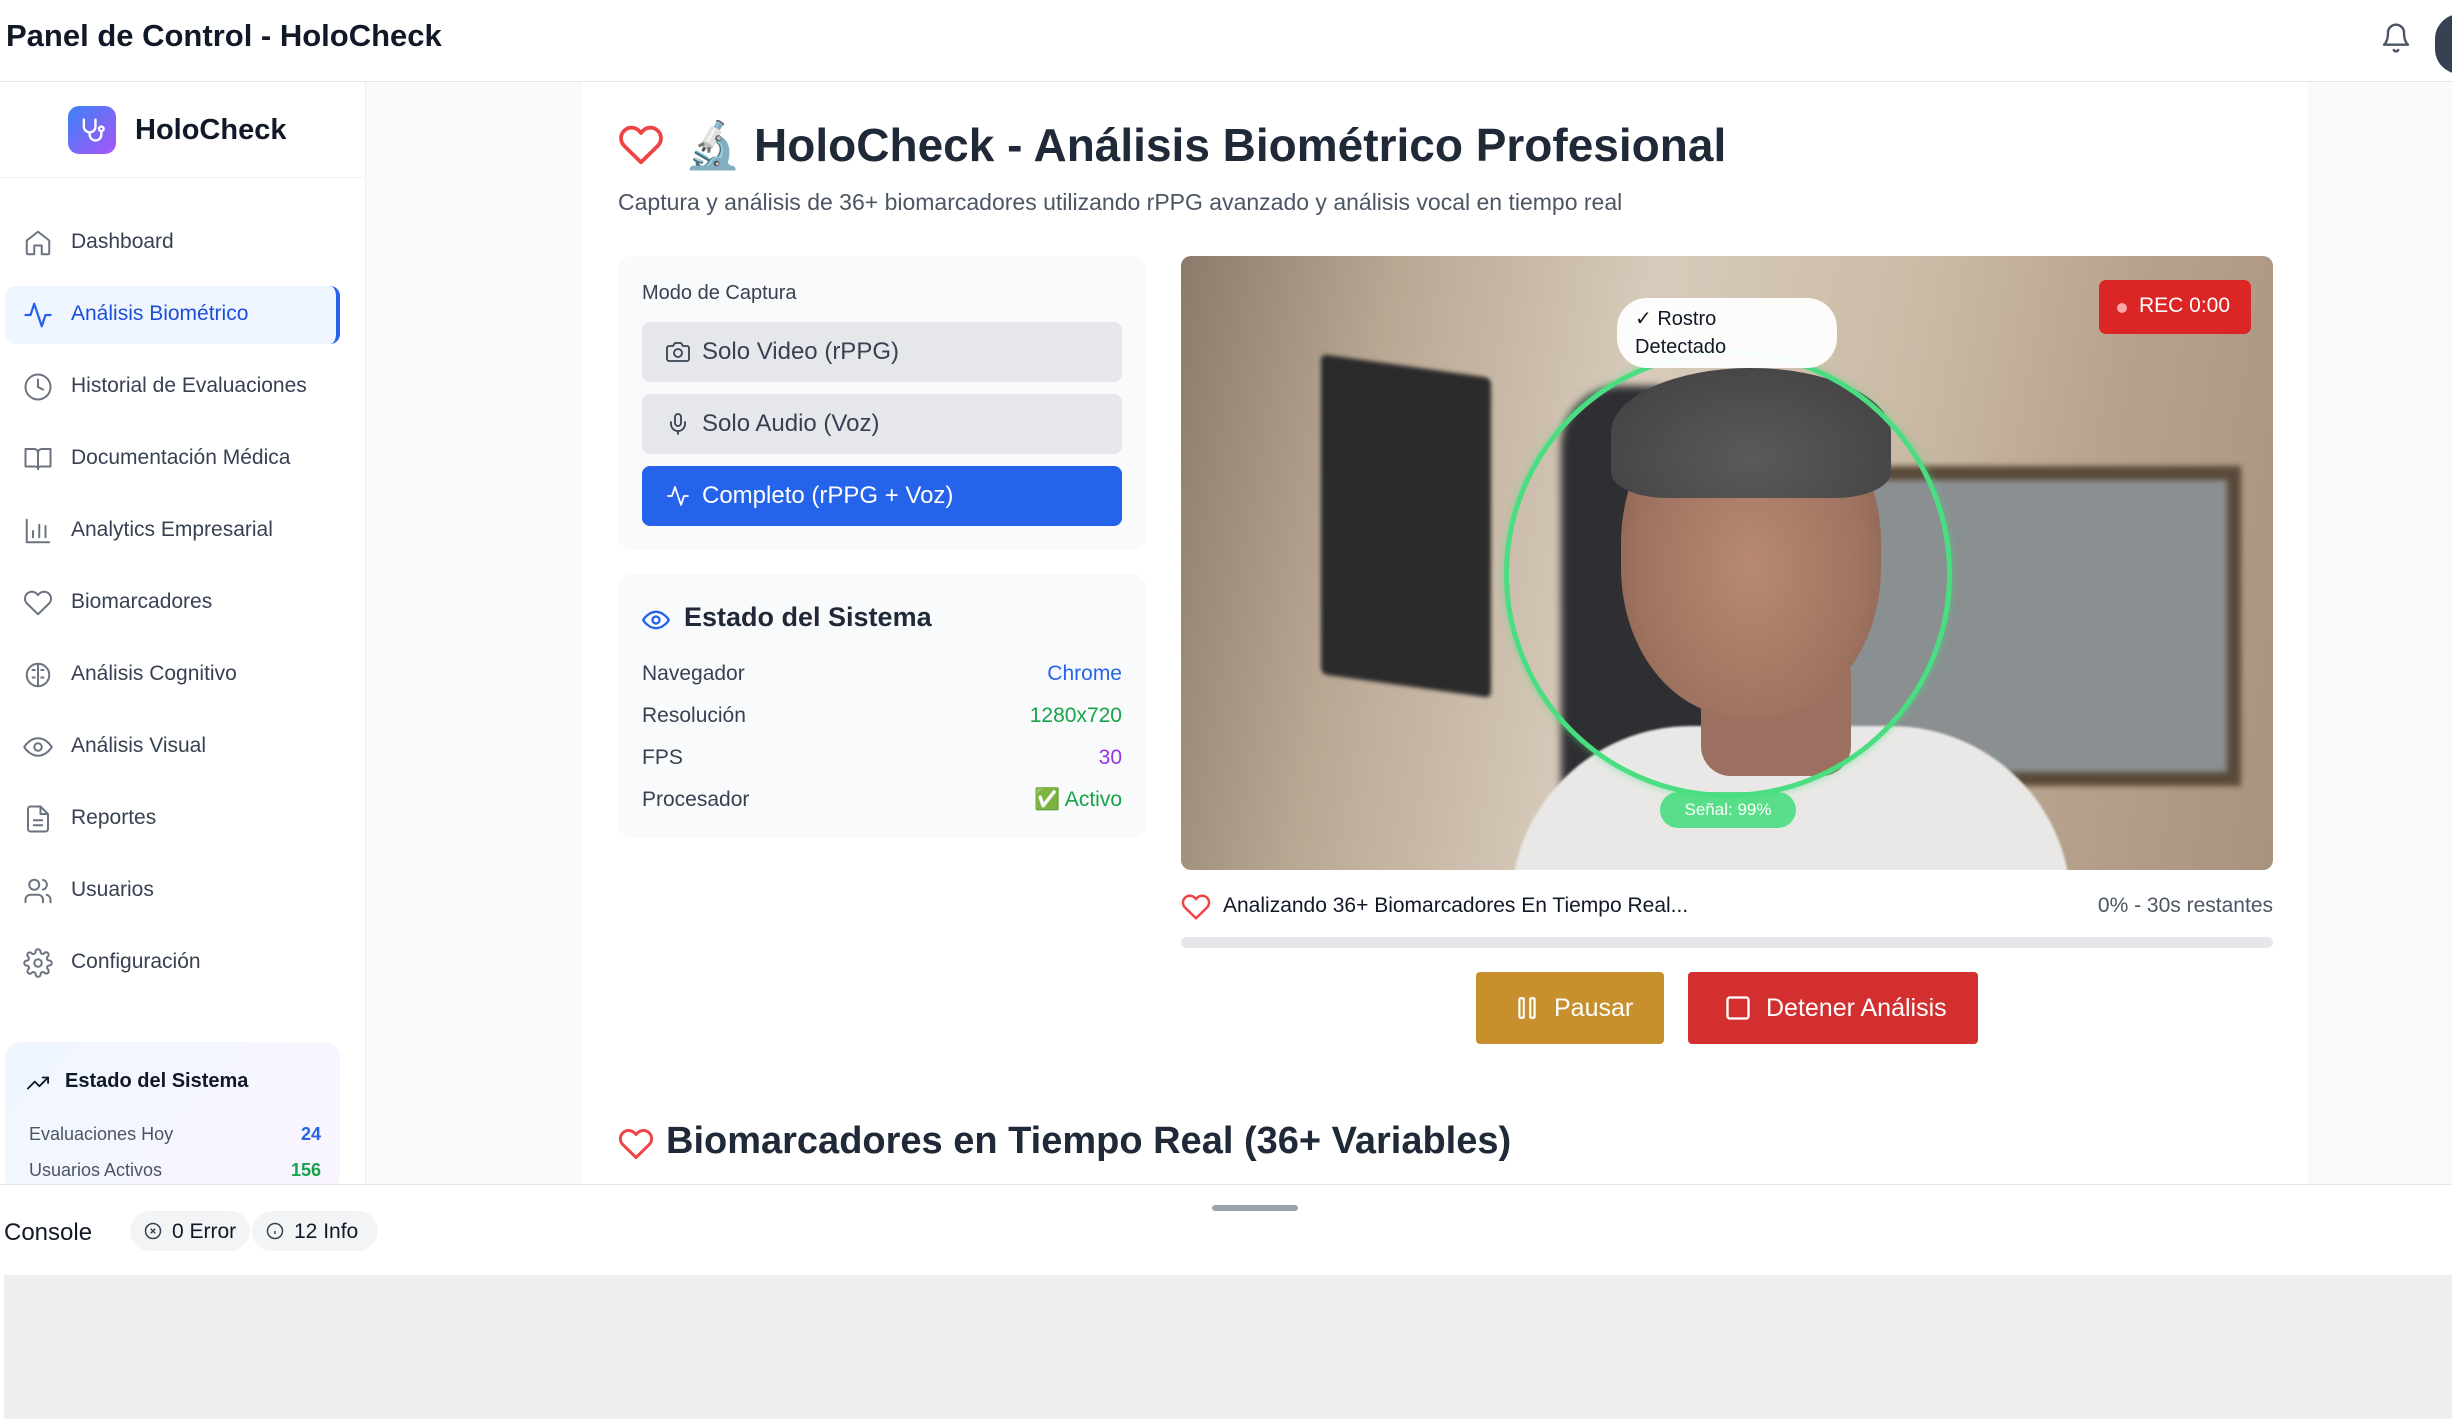 Image resolution: width=2452 pixels, height=1419 pixels. I want to click on sidebar-item-label: Dashboard, so click(122, 241).